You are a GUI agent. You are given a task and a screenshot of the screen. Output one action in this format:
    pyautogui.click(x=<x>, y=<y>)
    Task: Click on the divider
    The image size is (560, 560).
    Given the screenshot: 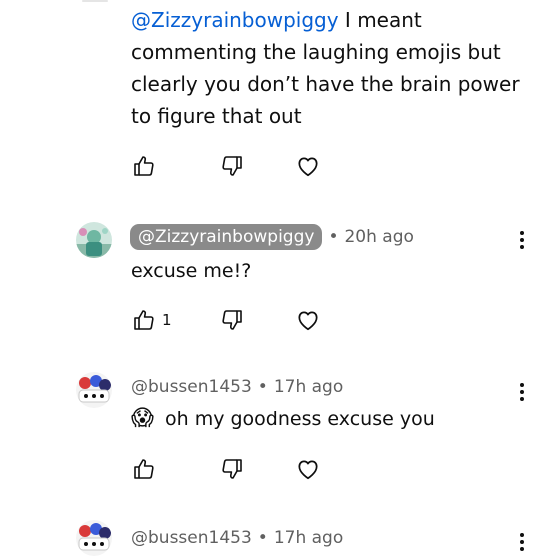 What is the action you would take?
    pyautogui.click(x=95, y=1)
    